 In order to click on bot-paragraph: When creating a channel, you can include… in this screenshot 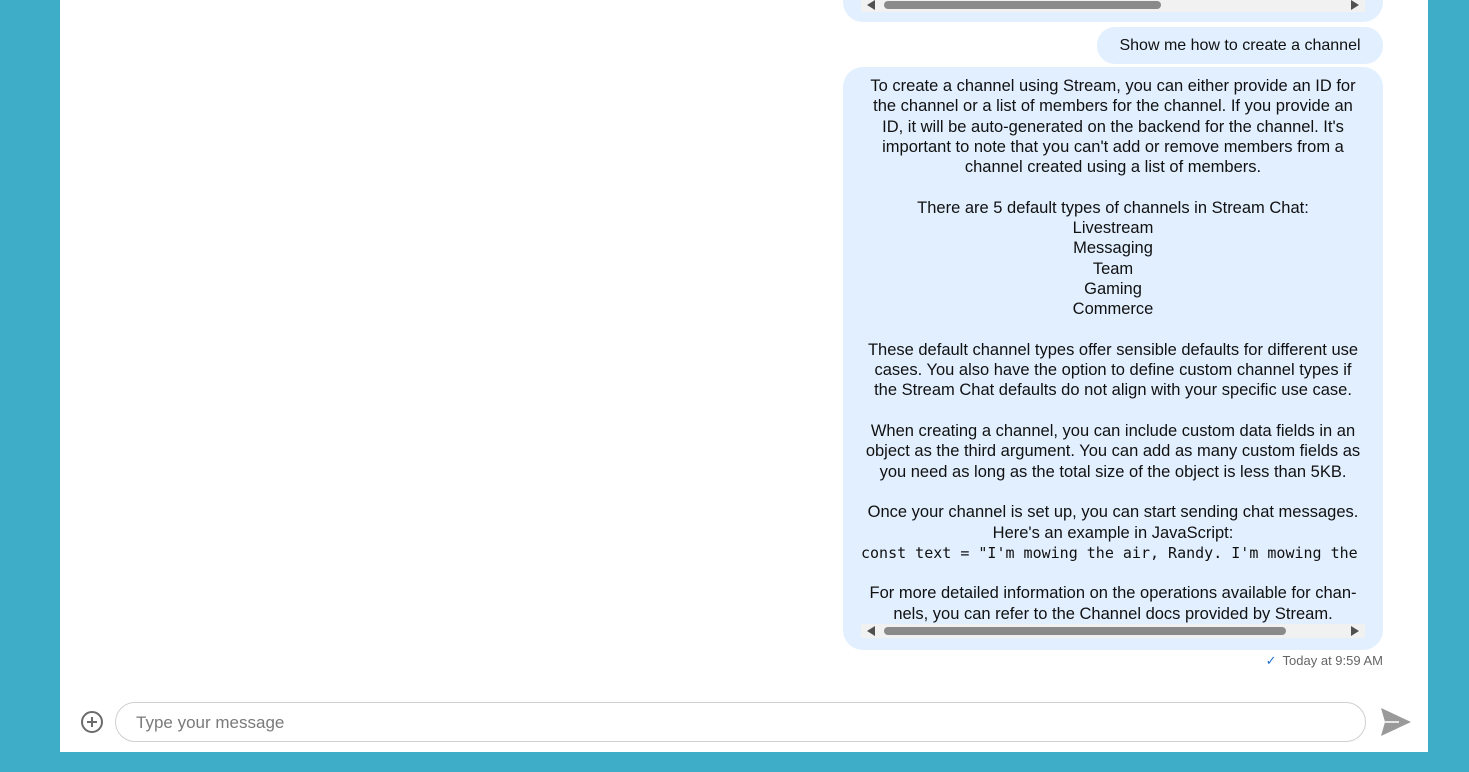, I will do `click(1113, 451)`.